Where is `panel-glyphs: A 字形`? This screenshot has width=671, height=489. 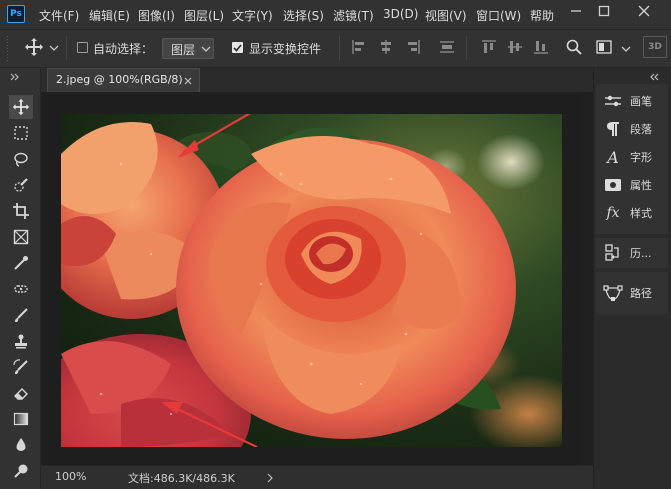 panel-glyphs: A 字形 is located at coordinates (633, 157).